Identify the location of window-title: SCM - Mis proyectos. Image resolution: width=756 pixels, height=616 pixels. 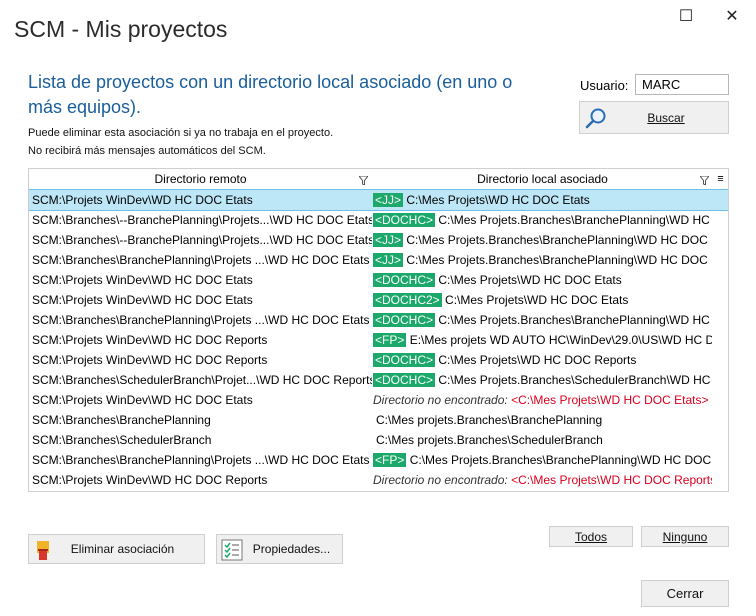
(121, 29).